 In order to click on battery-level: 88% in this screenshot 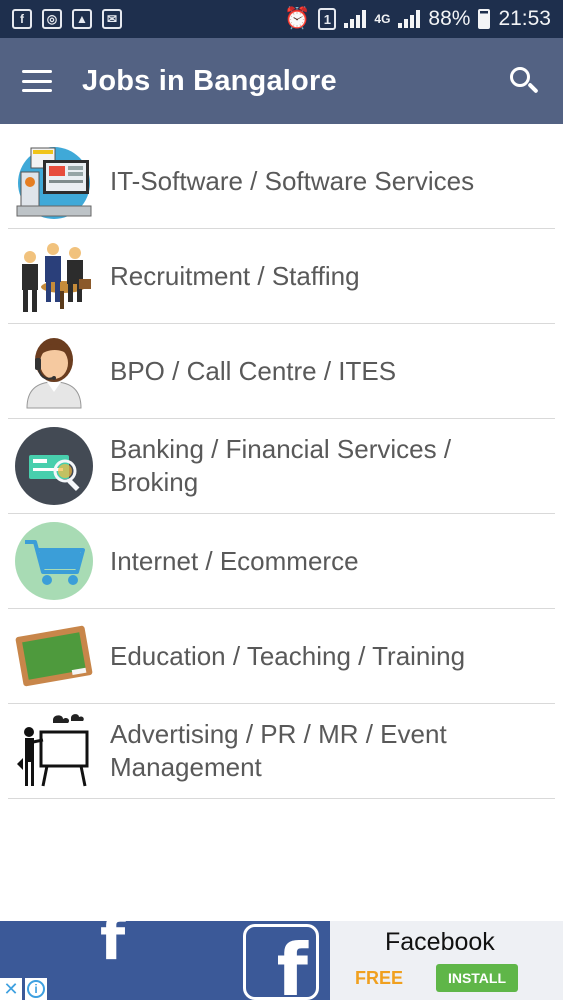, I will do `click(449, 18)`.